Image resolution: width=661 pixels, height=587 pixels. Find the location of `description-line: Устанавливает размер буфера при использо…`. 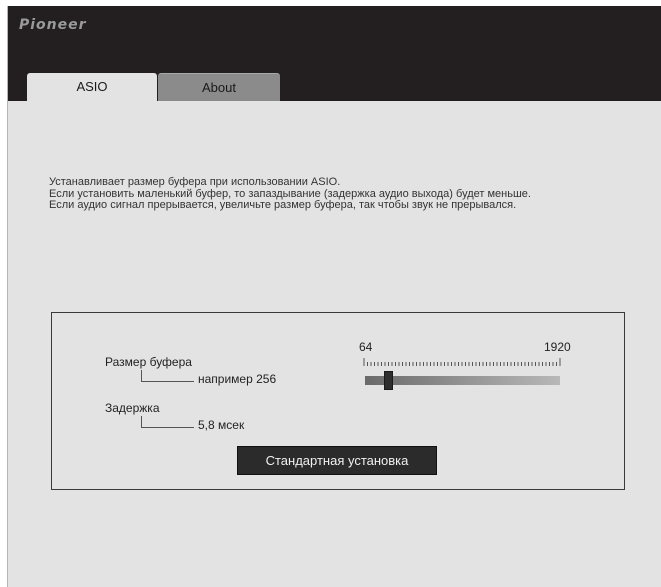

description-line: Устанавливает размер буфера при использо… is located at coordinates (195, 182).